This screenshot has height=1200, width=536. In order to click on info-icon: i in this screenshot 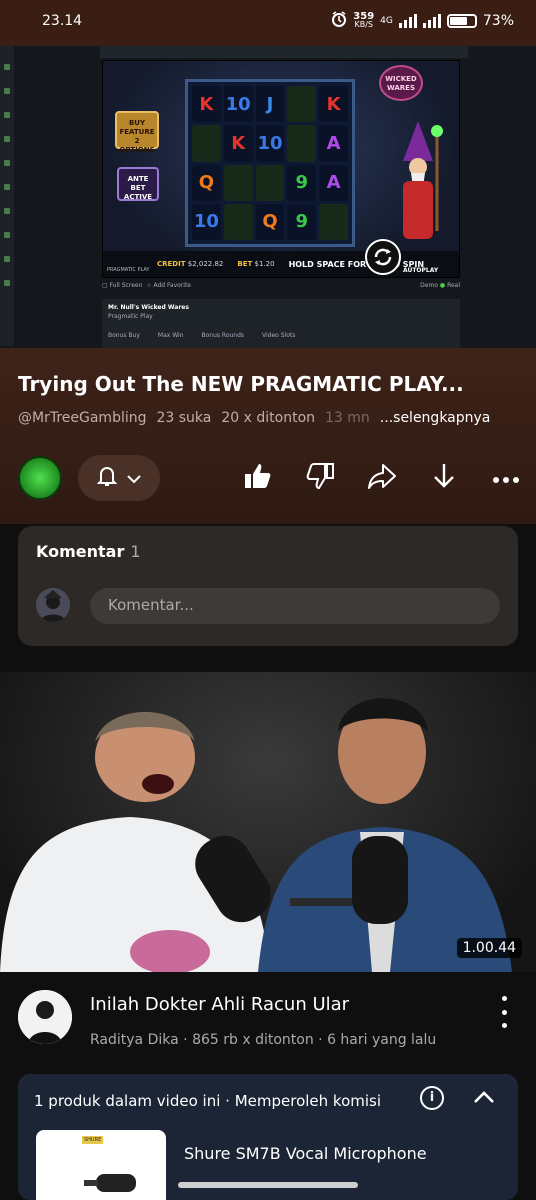, I will do `click(432, 1098)`.